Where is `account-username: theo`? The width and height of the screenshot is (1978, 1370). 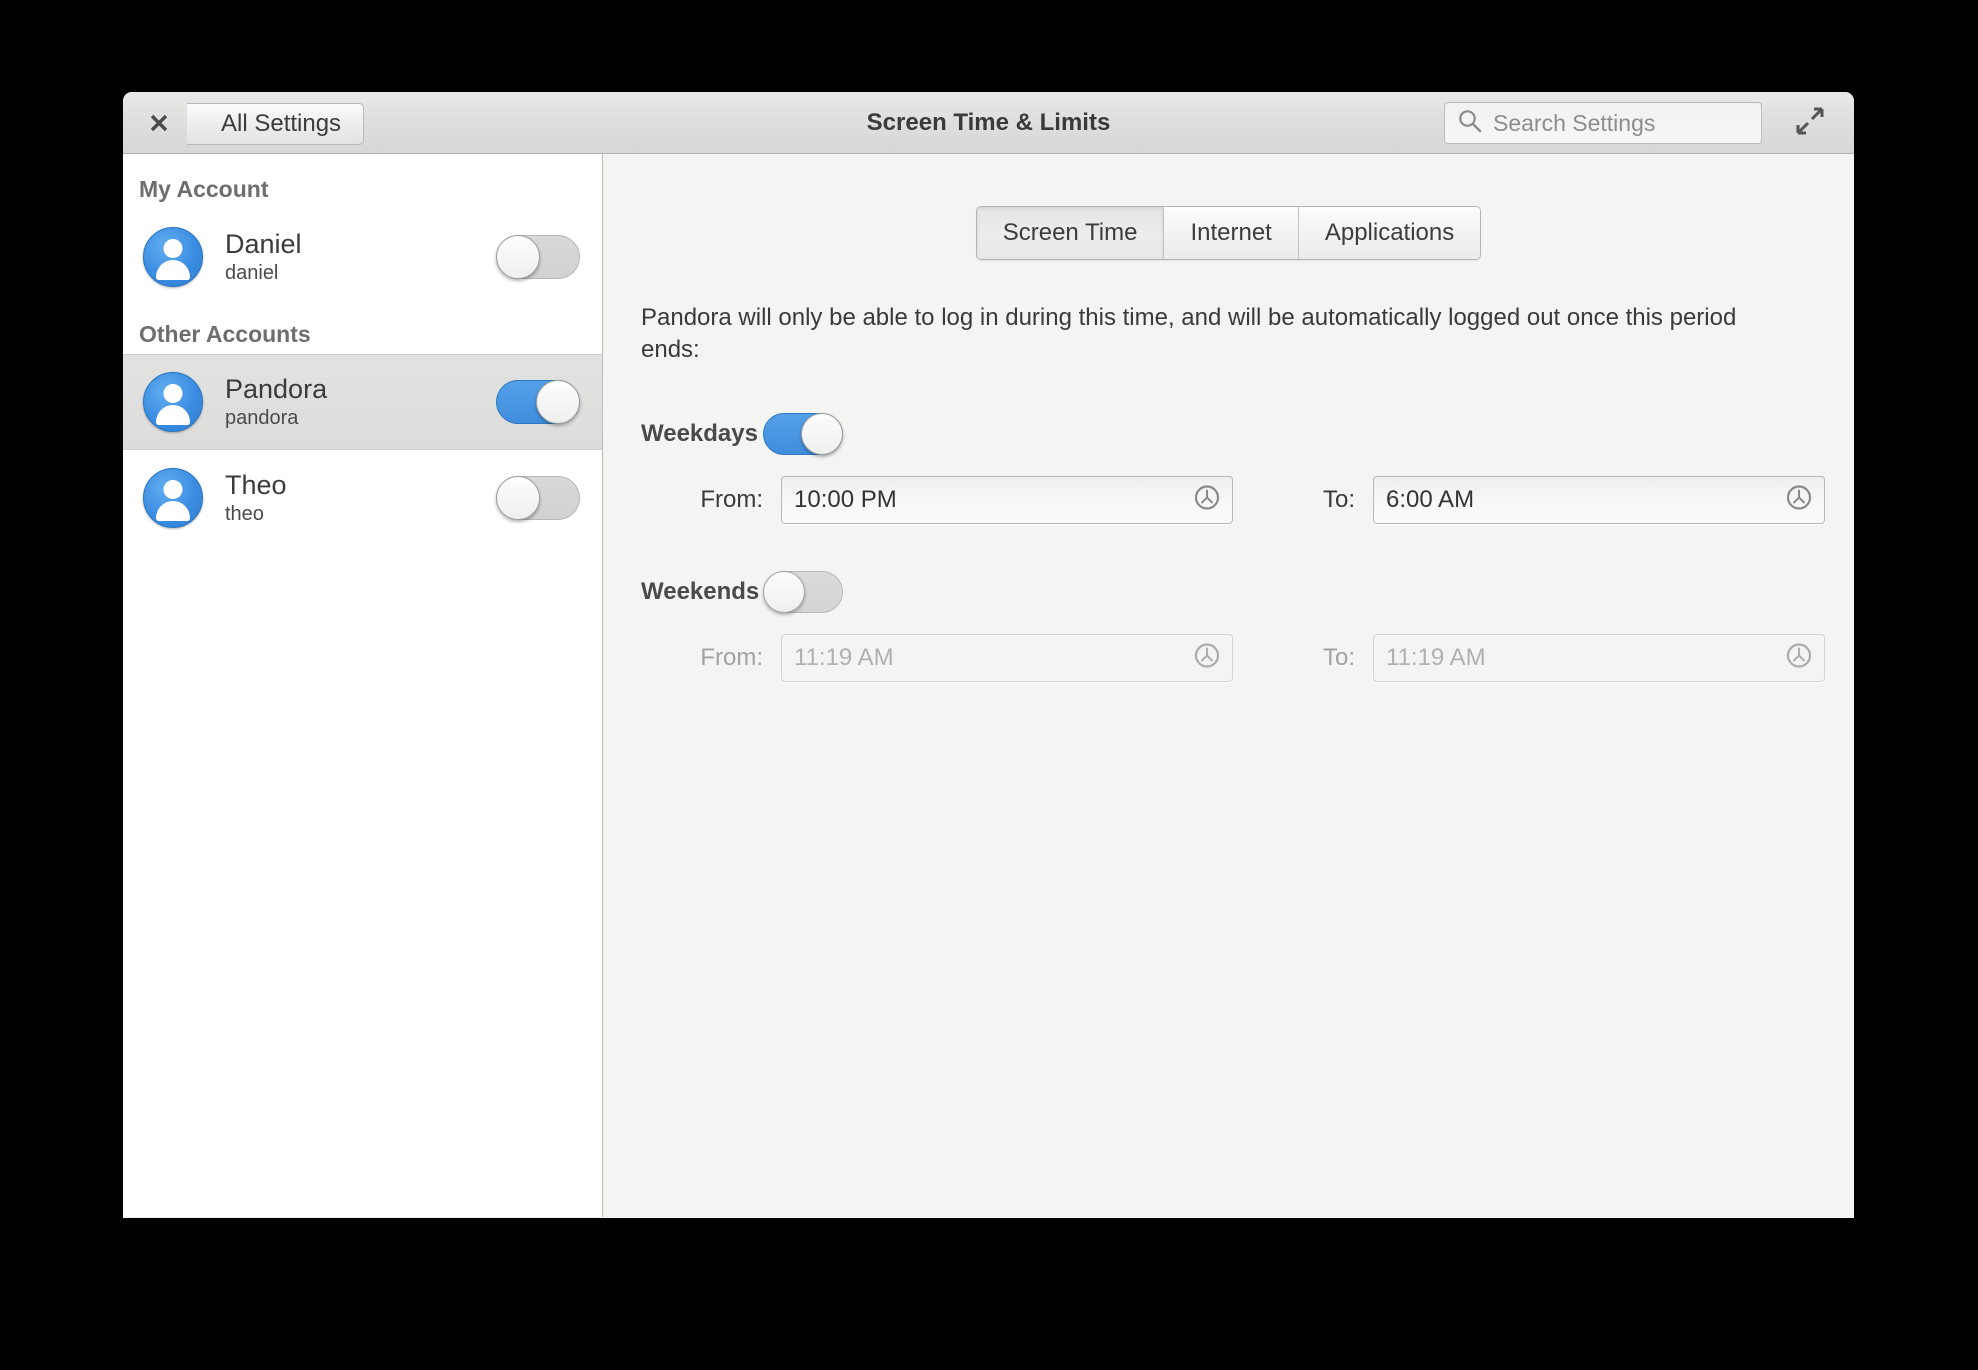 account-username: theo is located at coordinates (244, 514).